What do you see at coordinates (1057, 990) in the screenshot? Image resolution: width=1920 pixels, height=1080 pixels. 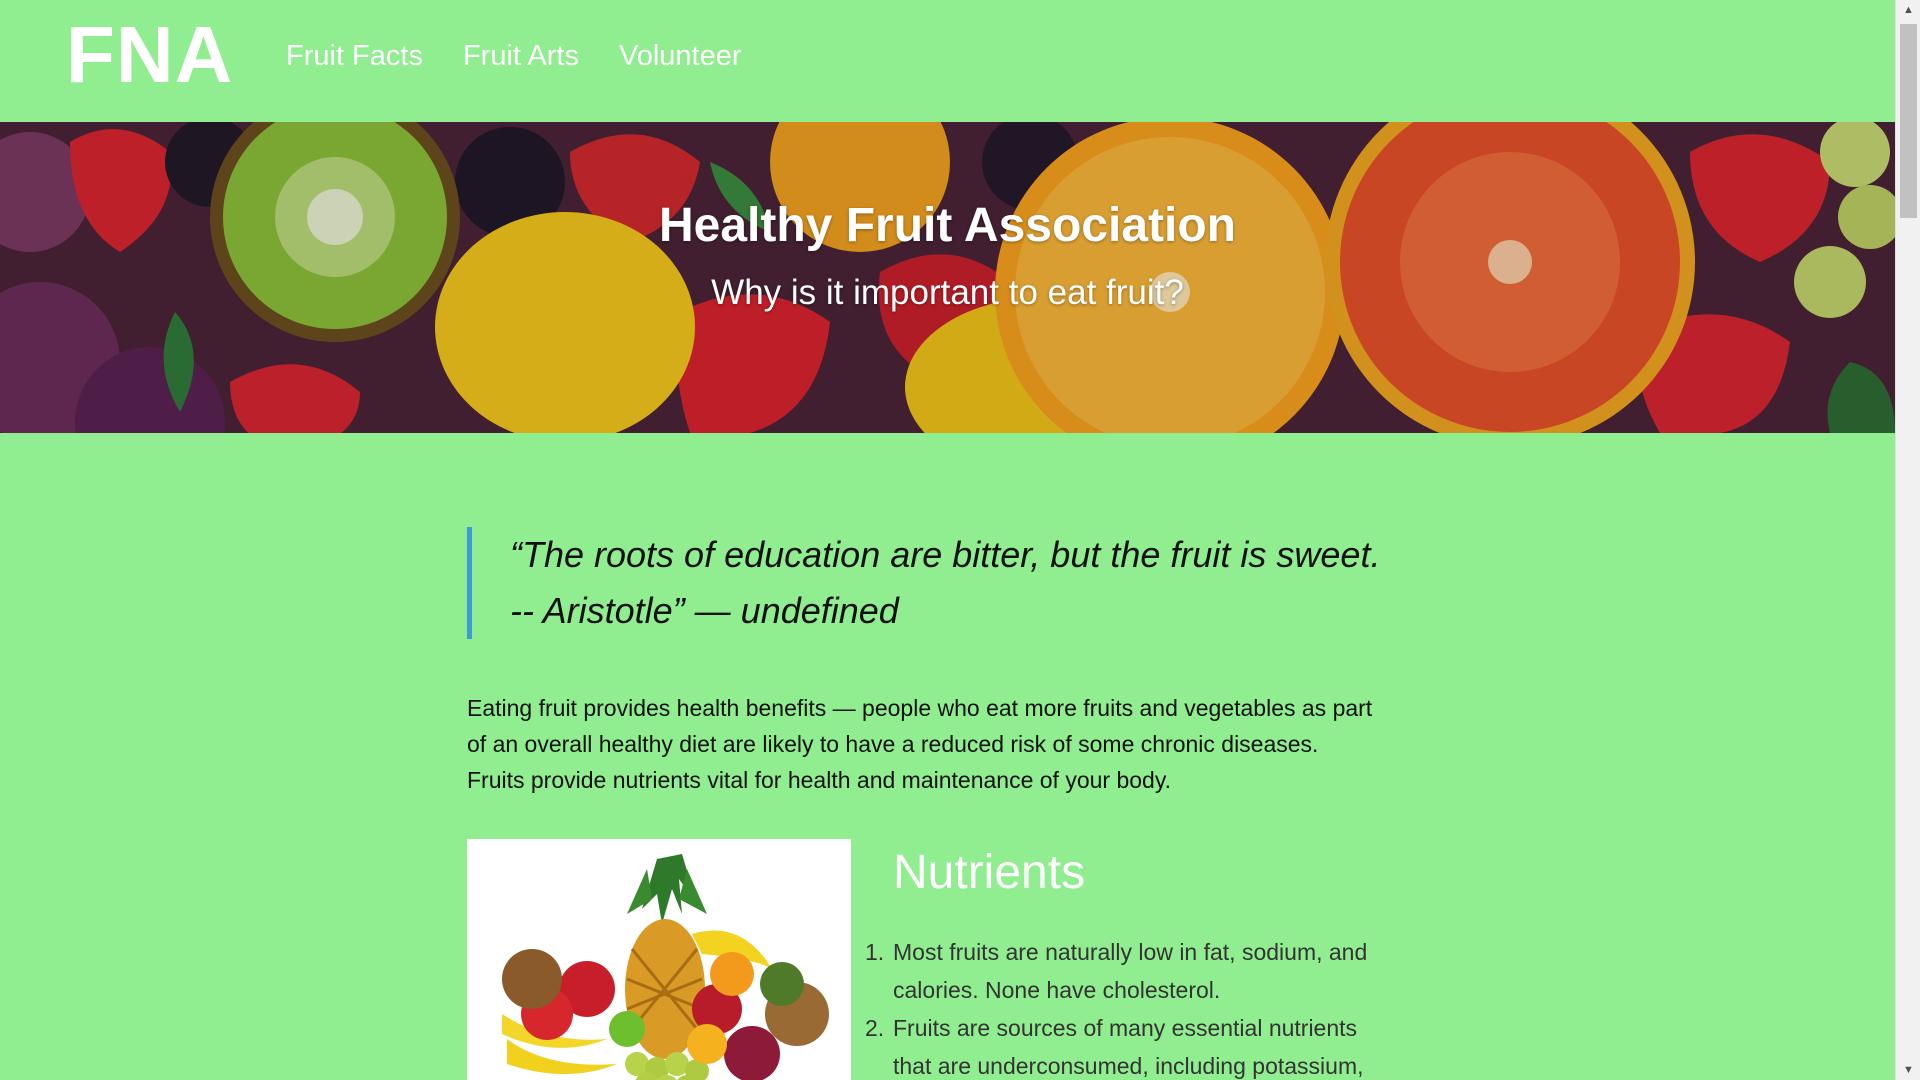 I see `nutrient-item-1-line-2: calories. None have cholesterol.` at bounding box center [1057, 990].